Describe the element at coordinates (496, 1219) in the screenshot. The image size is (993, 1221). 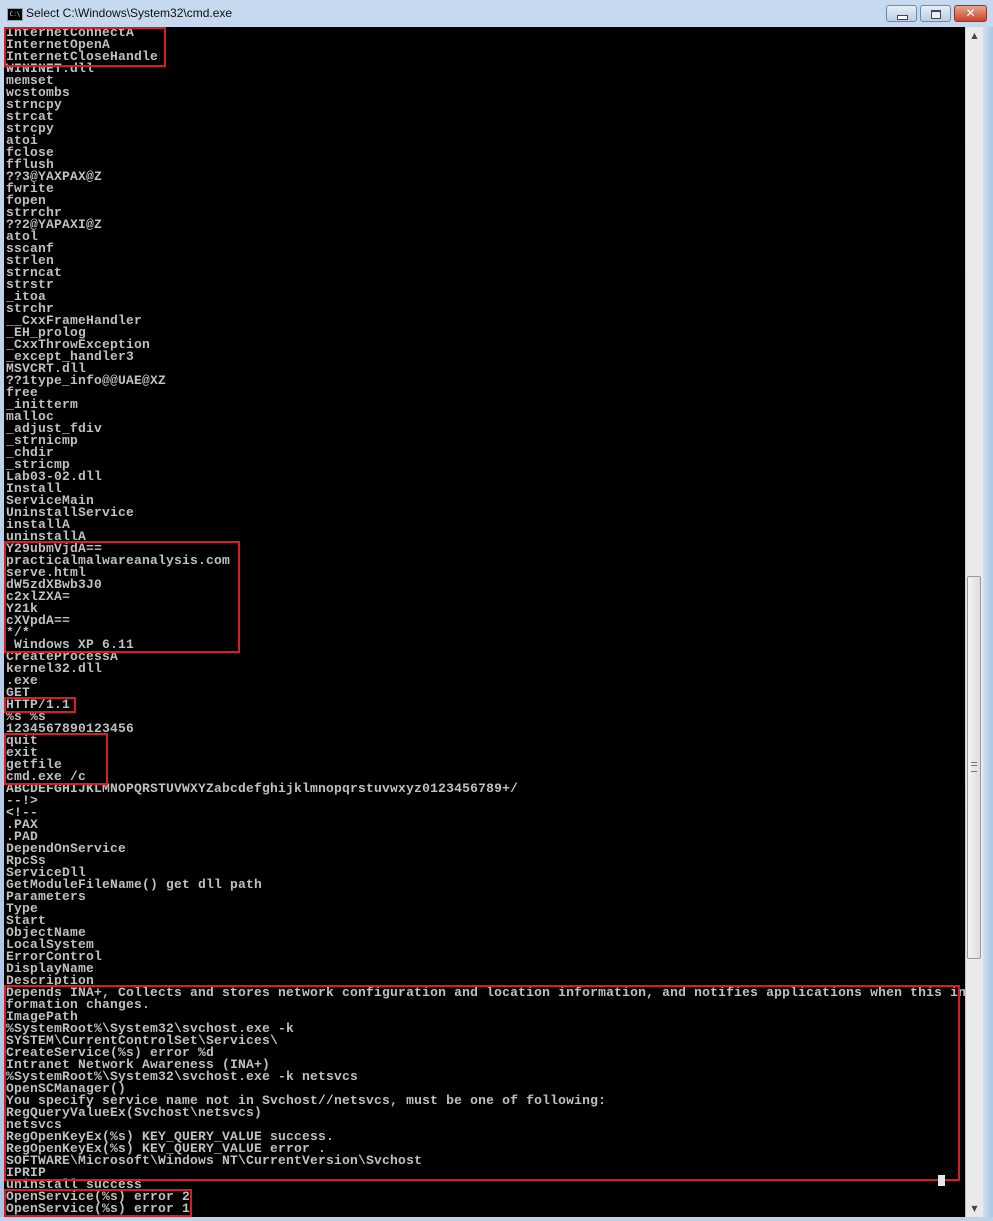
I see `window-frame-bottom` at that location.